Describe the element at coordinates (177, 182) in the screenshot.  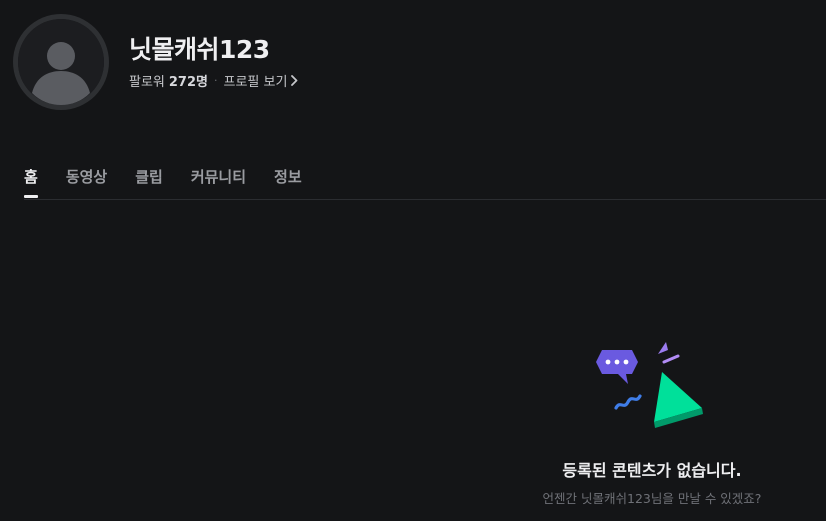
I see `channel-tabs: 홈 동영상 클립 커뮤니티 정보` at that location.